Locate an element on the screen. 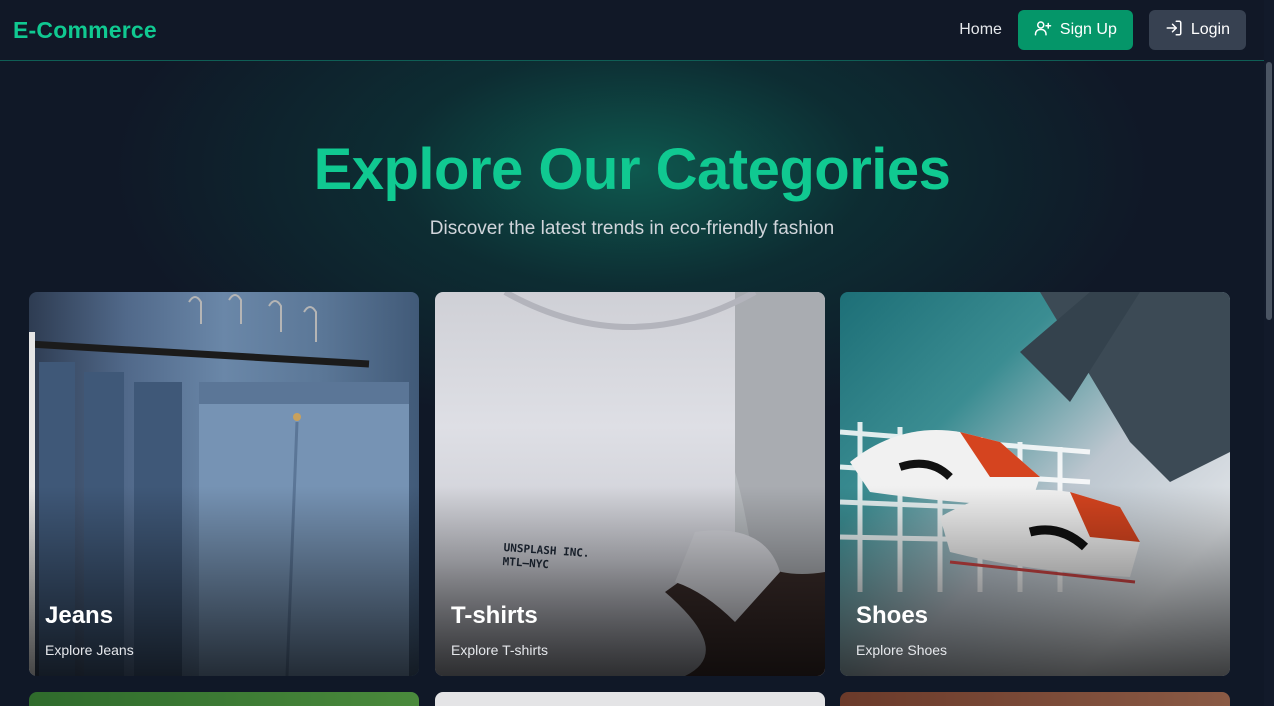 Image resolution: width=1274 pixels, height=706 pixels. signup-button: Sign Up is located at coordinates (1075, 30).